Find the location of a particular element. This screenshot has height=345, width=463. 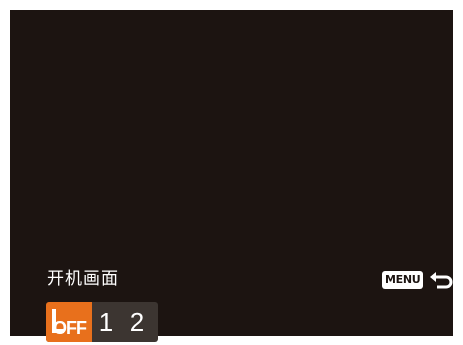

menu-badge: MENU is located at coordinates (403, 280).